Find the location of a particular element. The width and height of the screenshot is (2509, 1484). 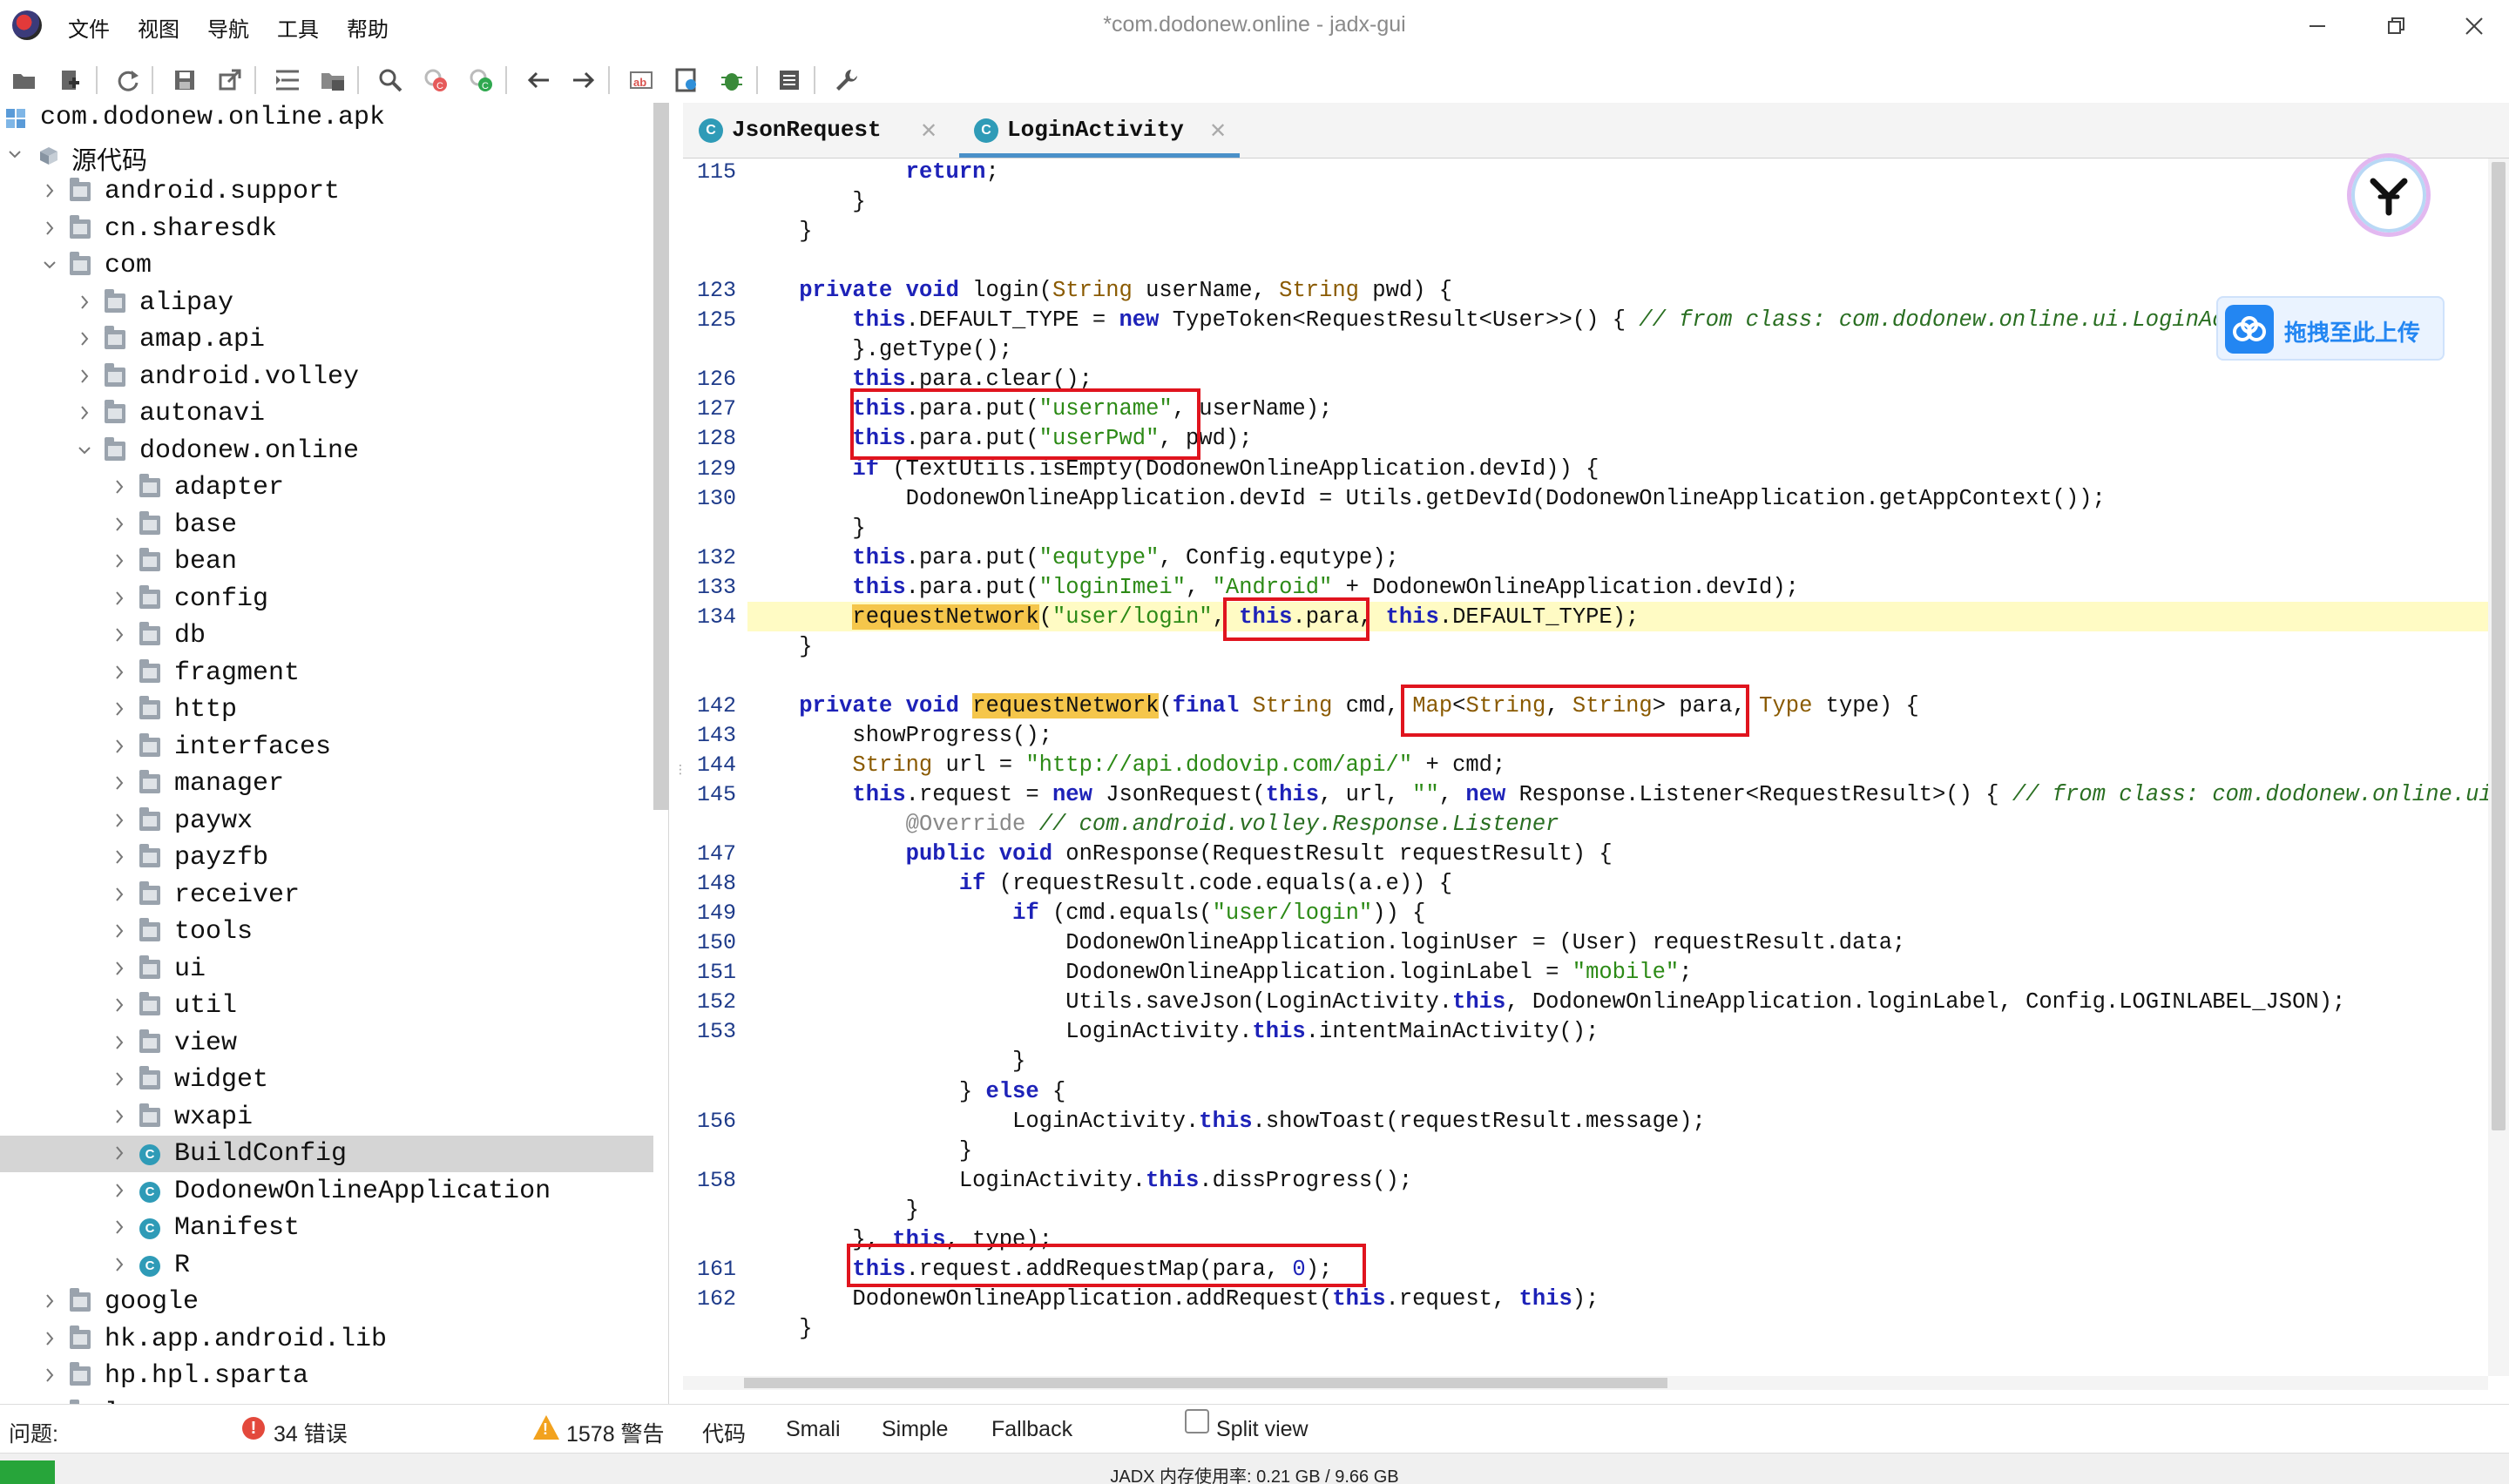

export-icon is located at coordinates (230, 80).